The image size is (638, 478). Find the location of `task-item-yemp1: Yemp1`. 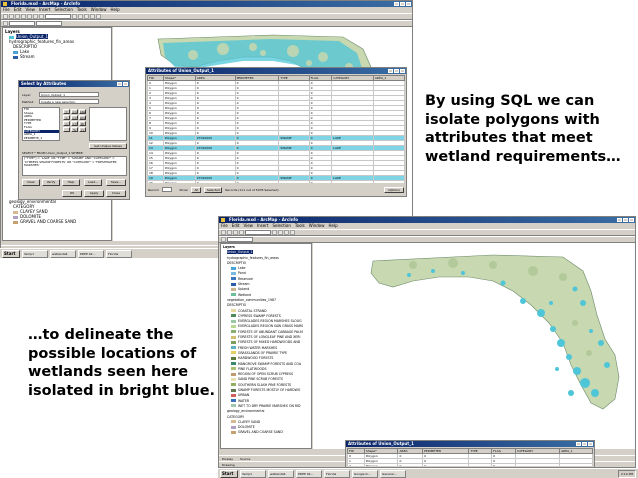

task-item-yemp1: Yemp1 is located at coordinates (35, 253).